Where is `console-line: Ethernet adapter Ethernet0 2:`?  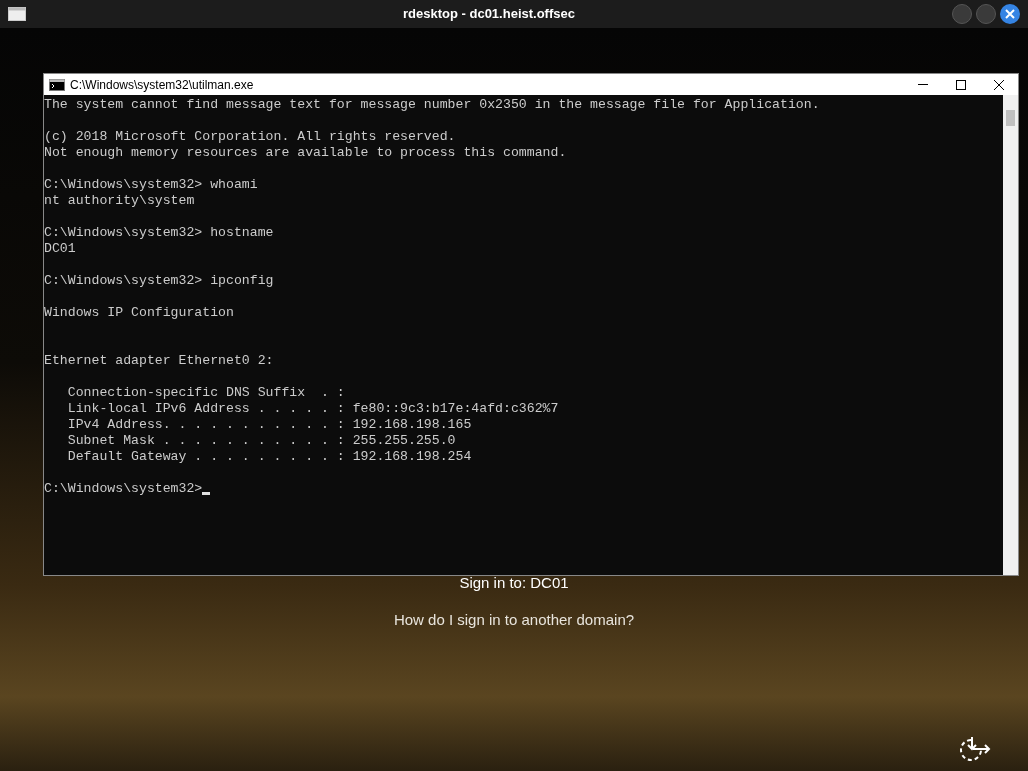 console-line: Ethernet adapter Ethernet0 2: is located at coordinates (159, 361).